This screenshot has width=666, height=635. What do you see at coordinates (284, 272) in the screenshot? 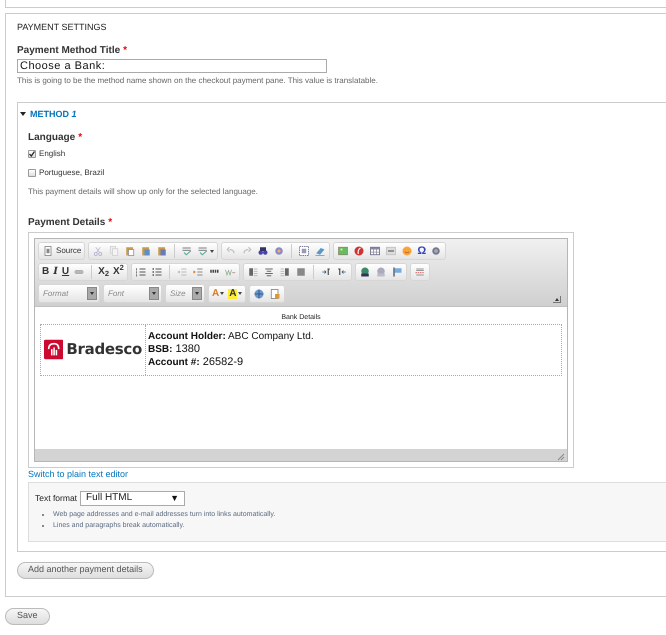
I see `align-right-icon` at bounding box center [284, 272].